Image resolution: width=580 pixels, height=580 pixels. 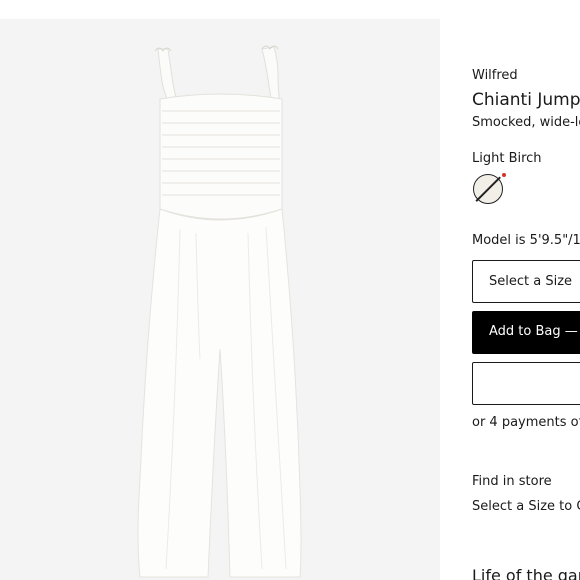 What do you see at coordinates (526, 422) in the screenshot?
I see `installment-payments-text: or 4 payments of` at bounding box center [526, 422].